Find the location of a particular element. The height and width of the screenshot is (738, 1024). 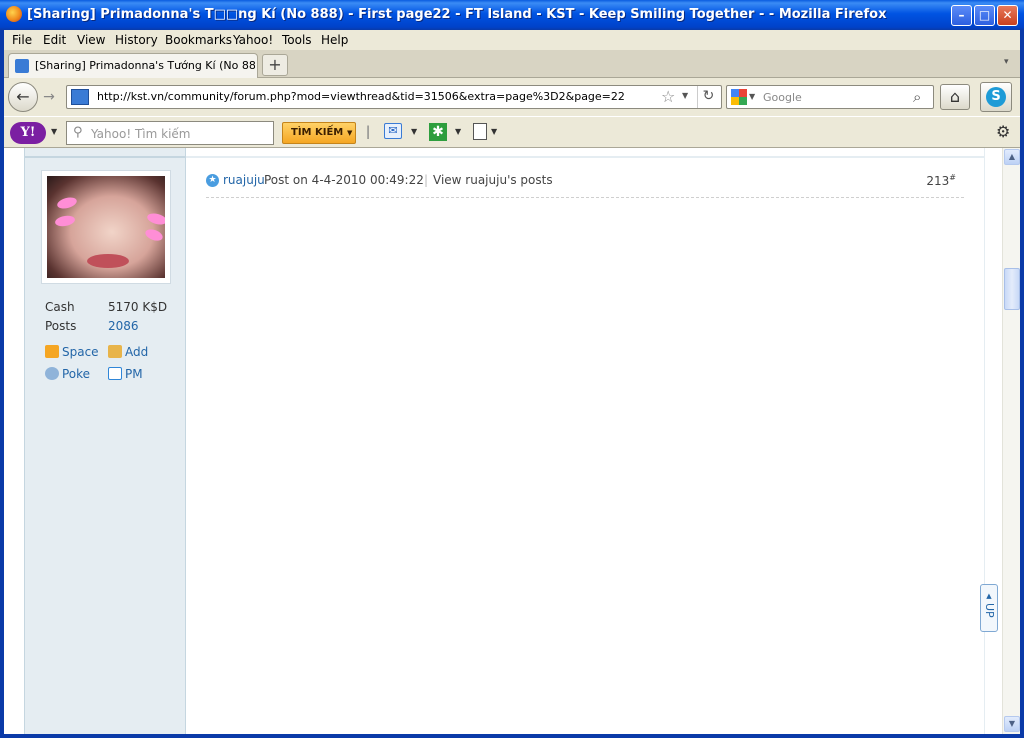

post-author-link: ruajuju is located at coordinates (244, 180).